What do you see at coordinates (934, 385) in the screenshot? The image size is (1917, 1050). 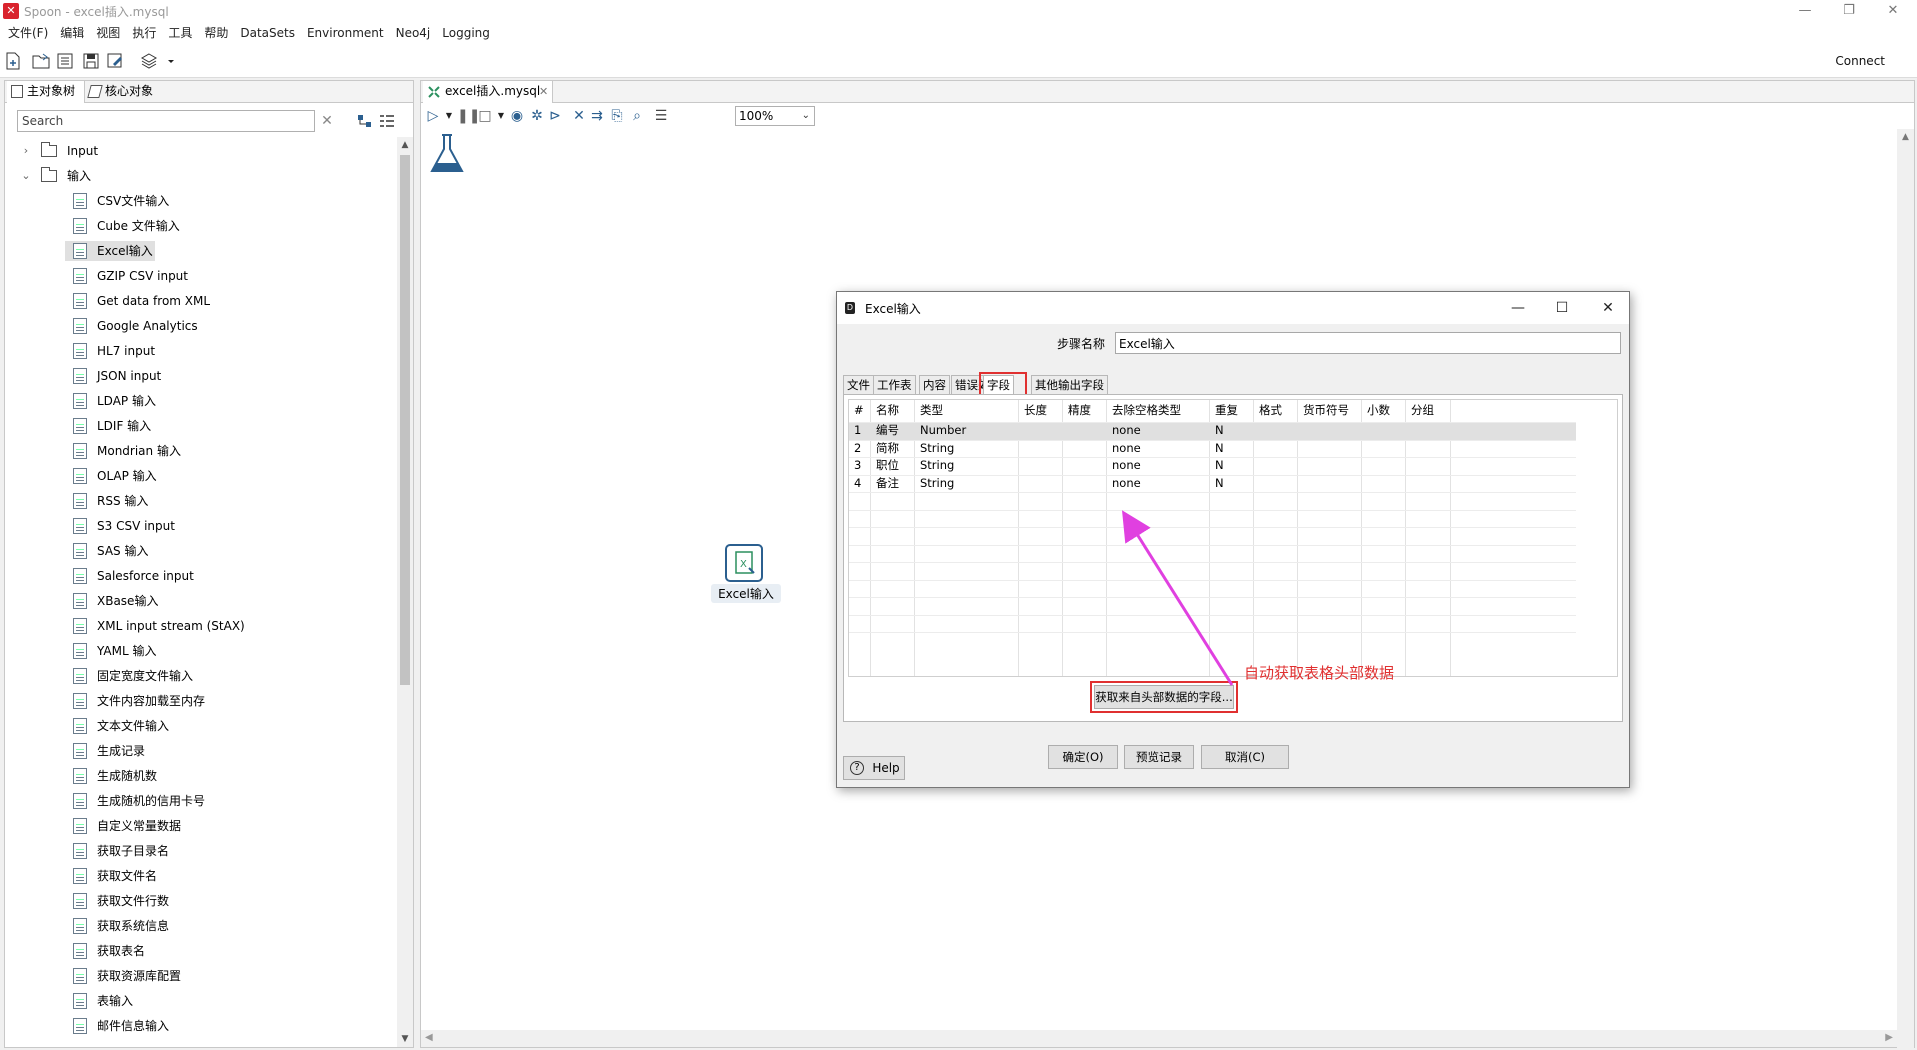 I see `tab-content: 内容` at bounding box center [934, 385].